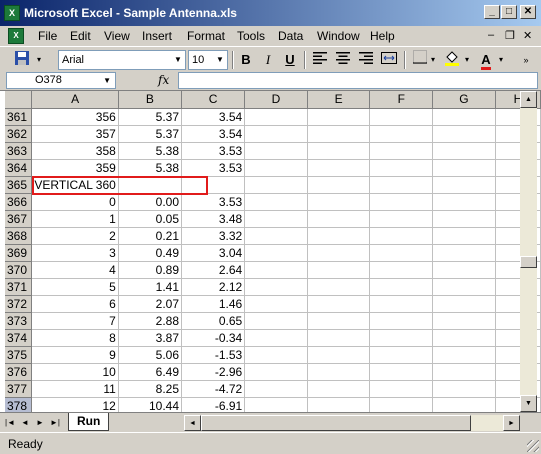  I want to click on formula-input, so click(358, 80).